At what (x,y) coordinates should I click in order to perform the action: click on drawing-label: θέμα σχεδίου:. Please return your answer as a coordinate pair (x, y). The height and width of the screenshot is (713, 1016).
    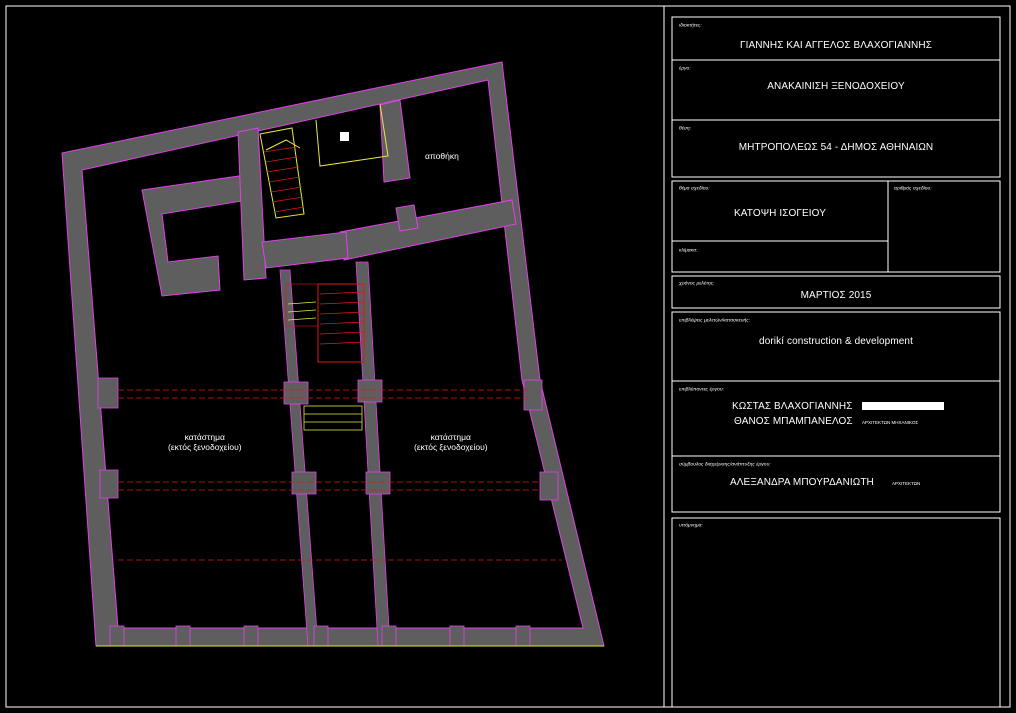
    Looking at the image, I should click on (694, 189).